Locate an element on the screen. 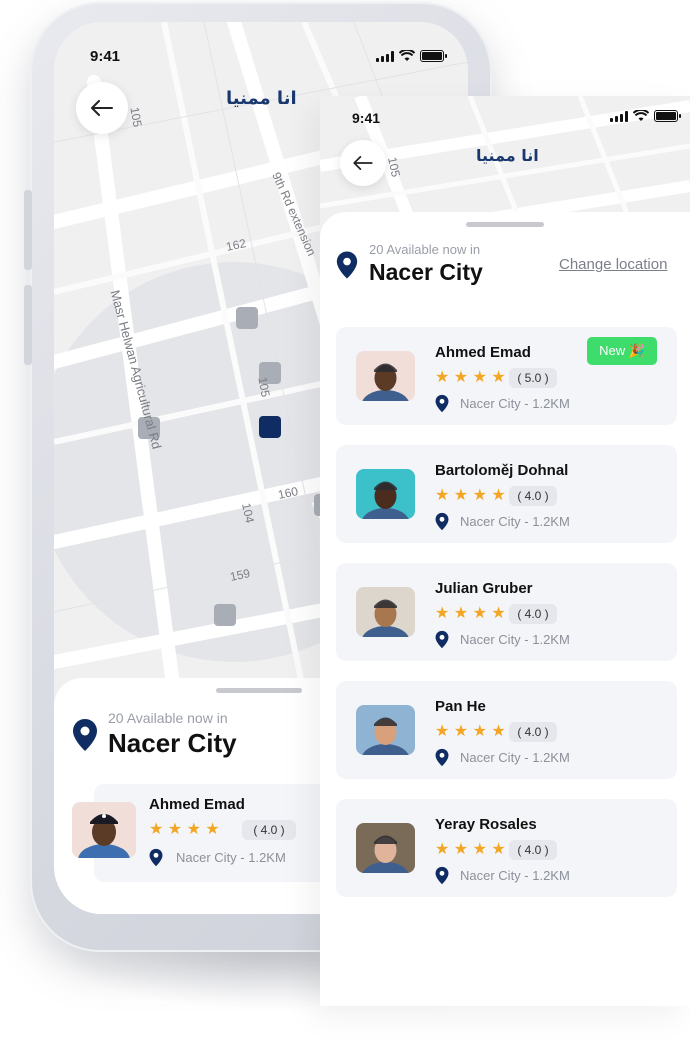 The image size is (690, 1043). provider-card: Pan He ★ ★ ★ ★( 4.0 ) Nacer City - 1.2KM is located at coordinates (506, 730).